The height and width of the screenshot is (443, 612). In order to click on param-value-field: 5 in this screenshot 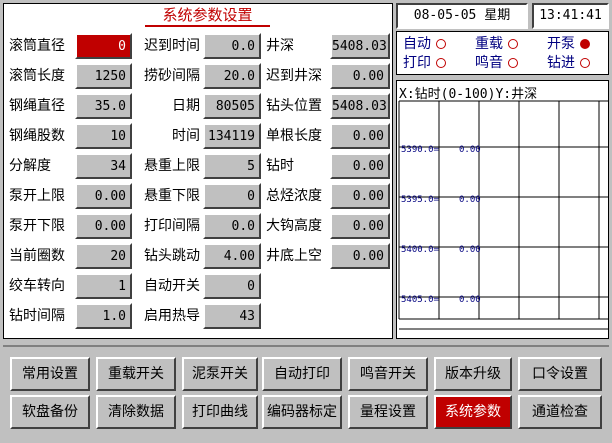, I will do `click(232, 166)`.